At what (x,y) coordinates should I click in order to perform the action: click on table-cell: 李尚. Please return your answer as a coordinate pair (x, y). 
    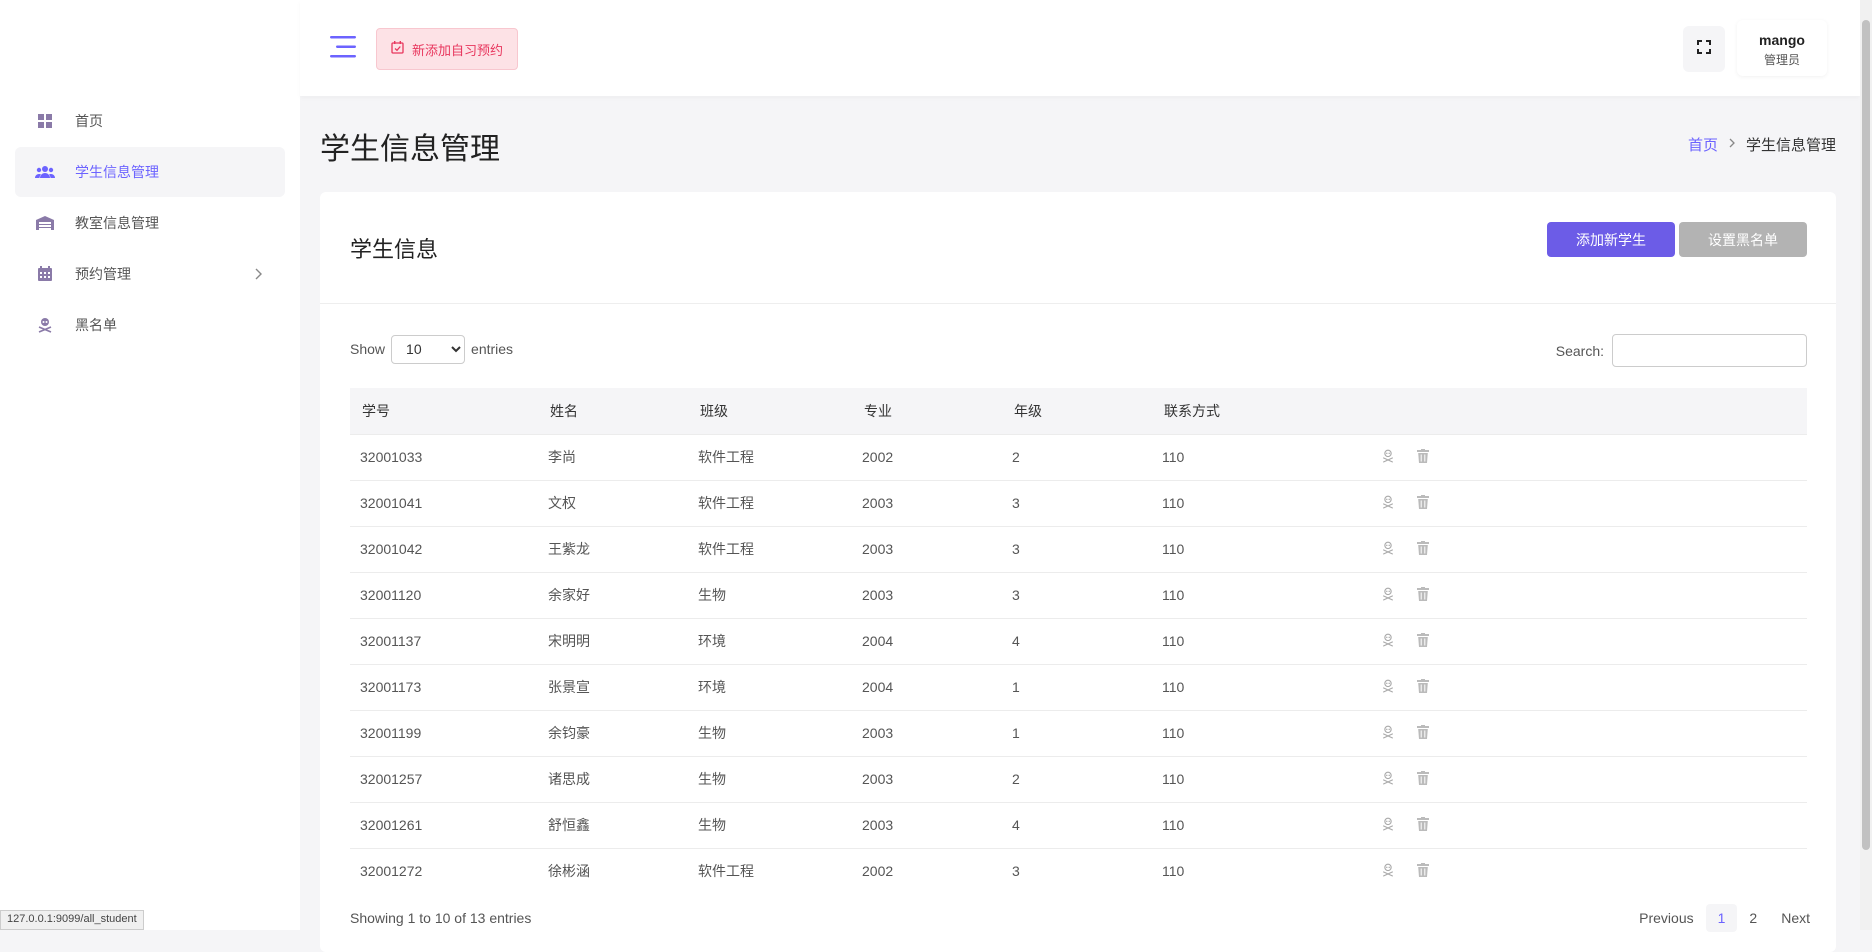
    Looking at the image, I should click on (613, 457).